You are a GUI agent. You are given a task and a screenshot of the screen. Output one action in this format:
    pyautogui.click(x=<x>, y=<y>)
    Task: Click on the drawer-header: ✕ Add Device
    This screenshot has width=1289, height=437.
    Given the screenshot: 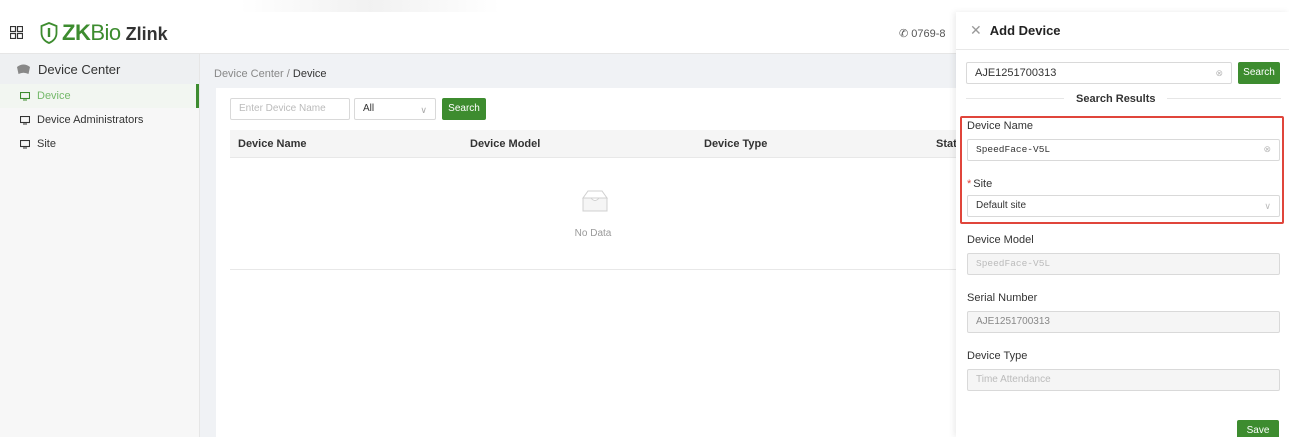 What is the action you would take?
    pyautogui.click(x=1122, y=31)
    